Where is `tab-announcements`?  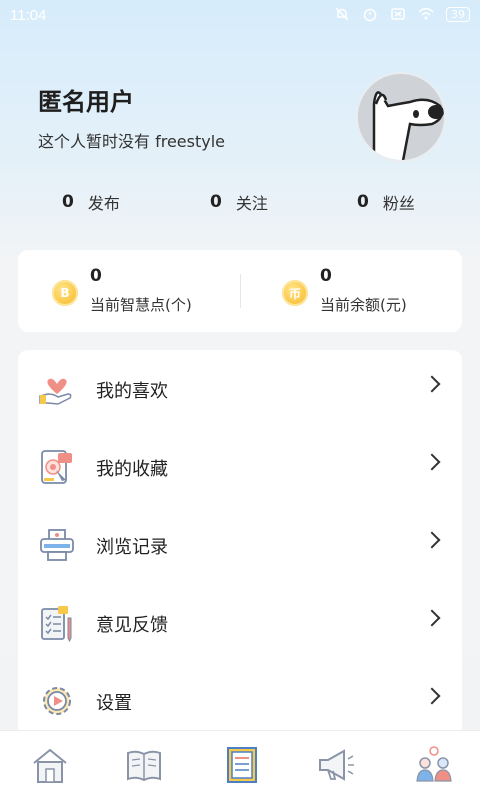 tab-announcements is located at coordinates (336, 765).